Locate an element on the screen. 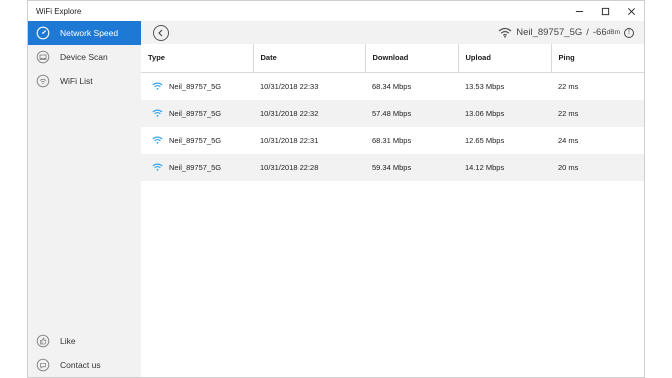 This screenshot has height=378, width=672. sidebar-item-like: Like is located at coordinates (84, 341).